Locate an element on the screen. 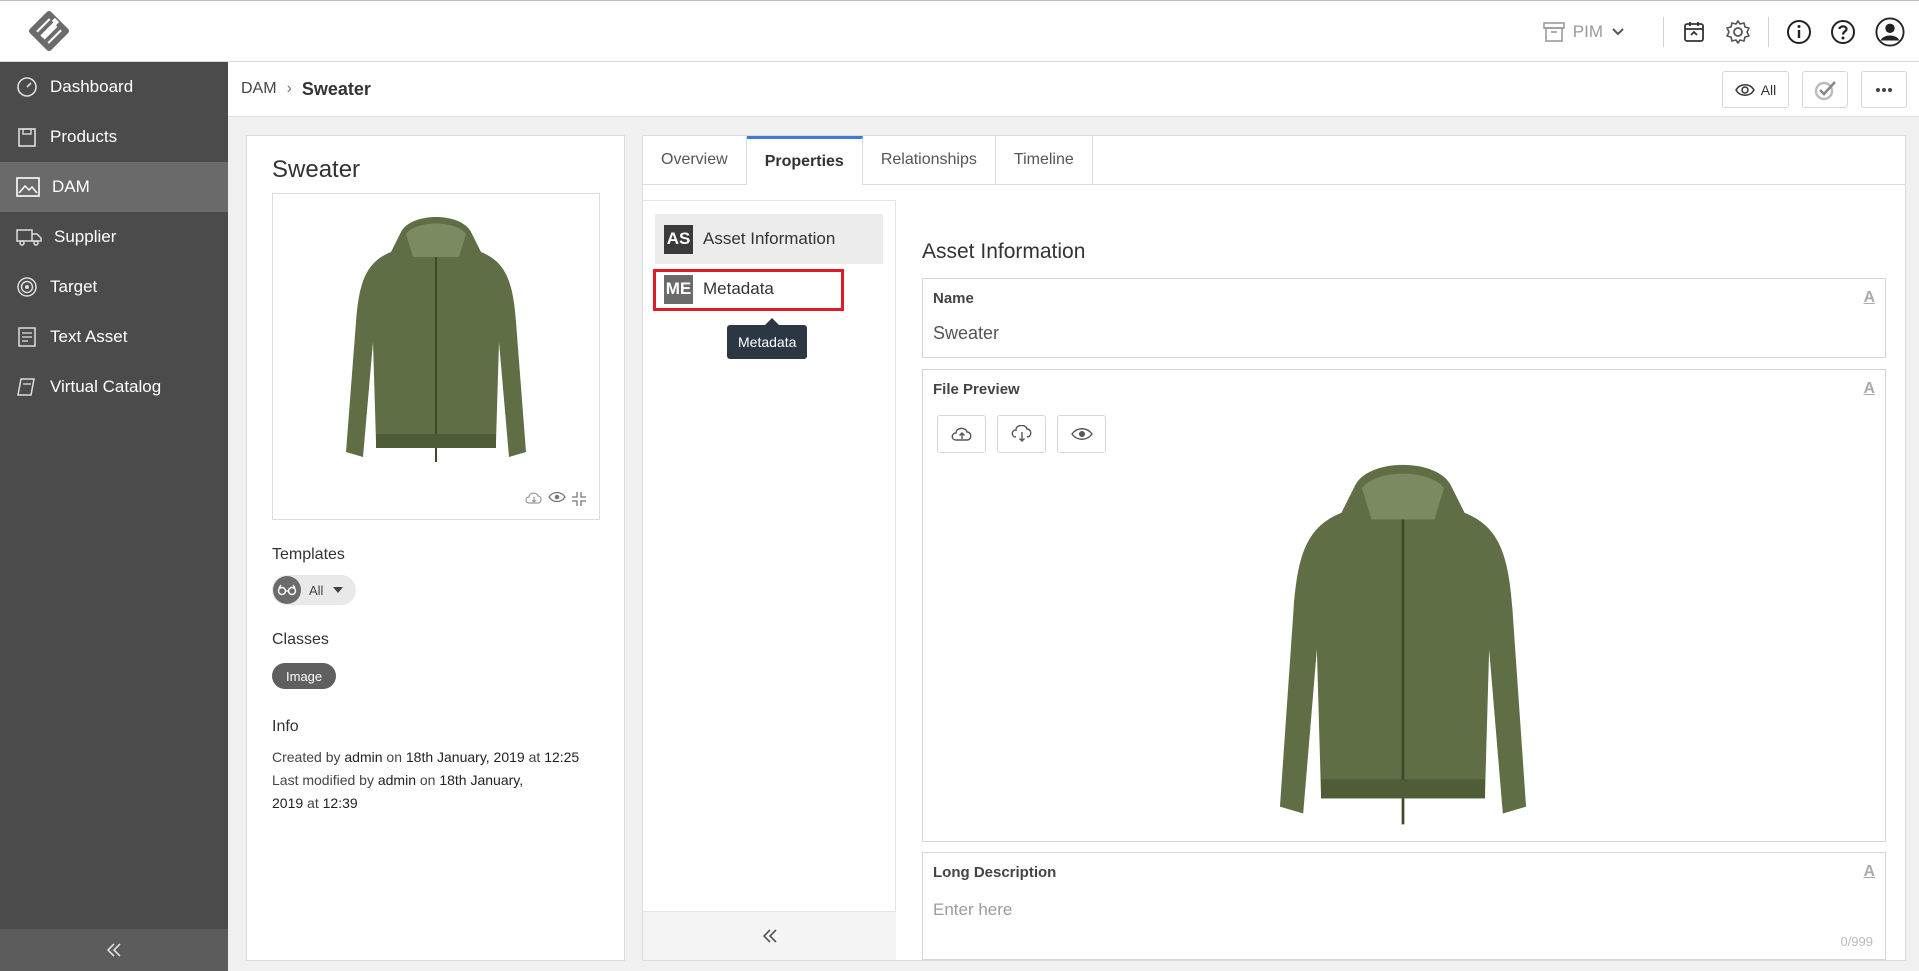 The image size is (1919, 971). sidebar-item-label: Target is located at coordinates (74, 286).